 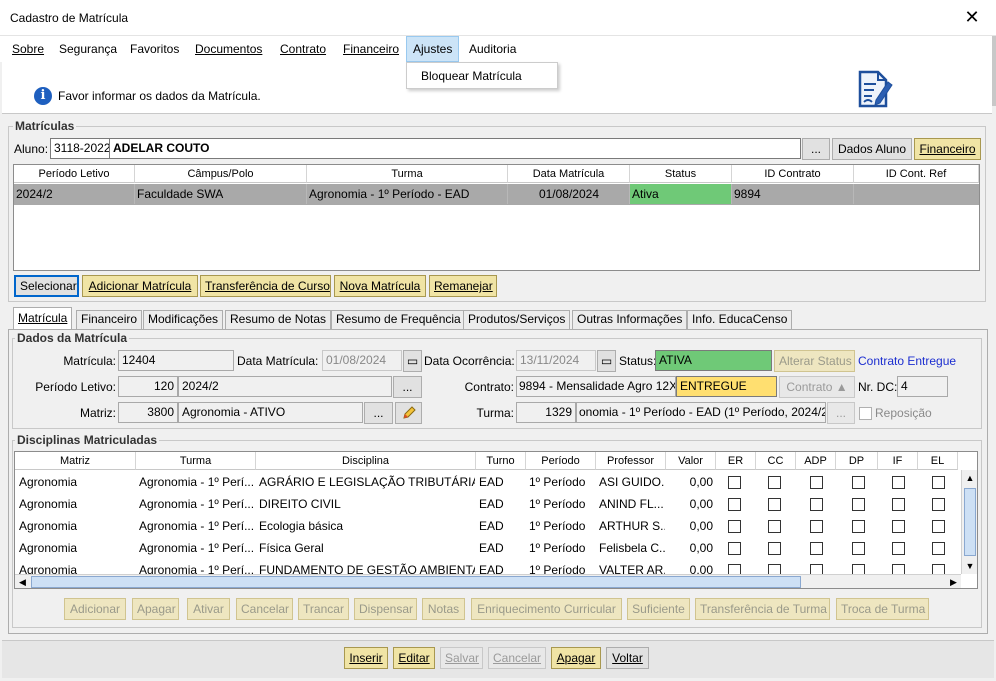 I want to click on menu-ajustes: Ajustes, so click(x=433, y=49).